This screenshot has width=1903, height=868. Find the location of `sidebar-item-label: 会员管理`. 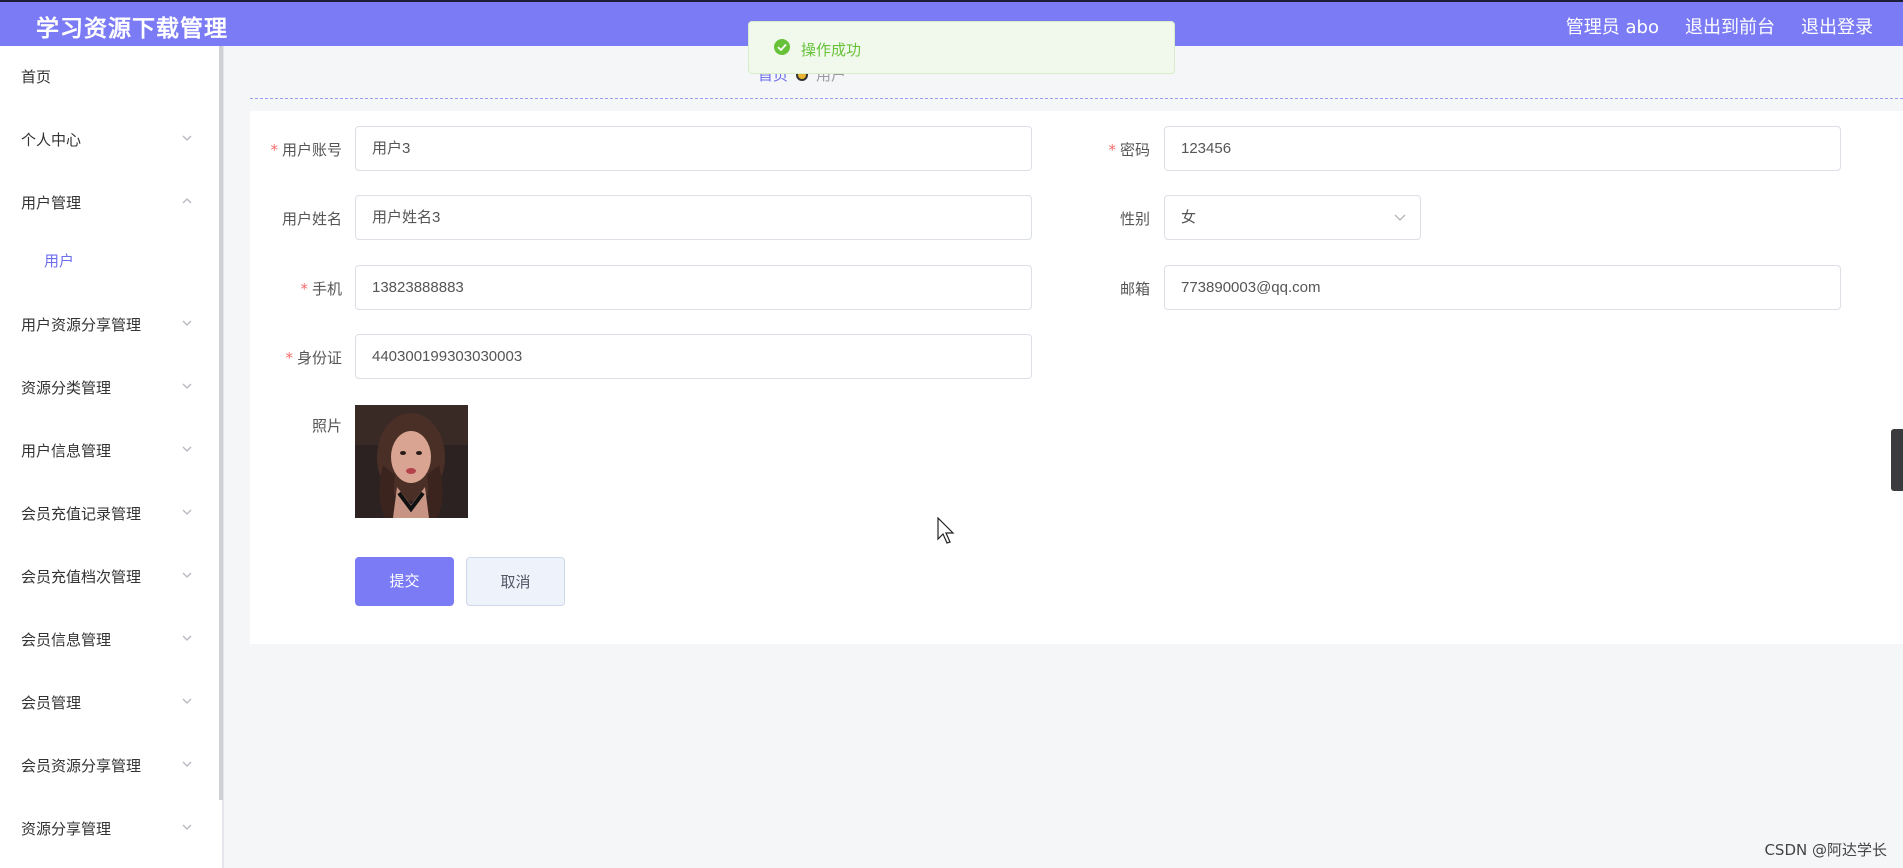

sidebar-item-label: 会员管理 is located at coordinates (51, 703).